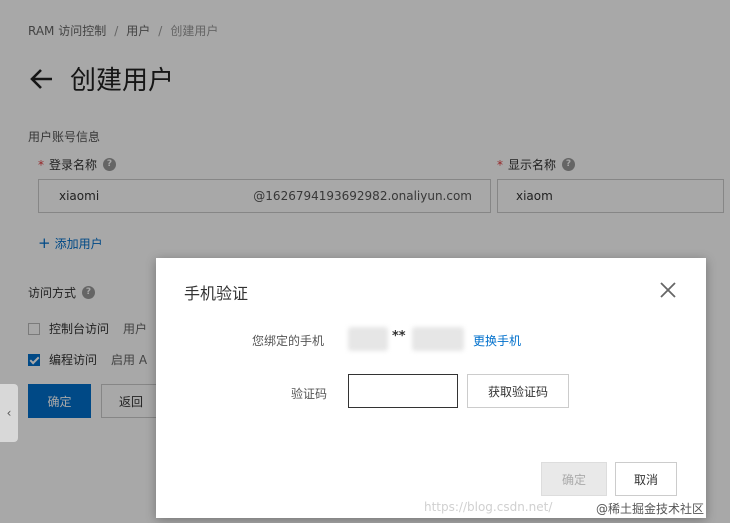 This screenshot has width=730, height=523. Describe the element at coordinates (438, 339) in the screenshot. I see `phone-redacted-end` at that location.